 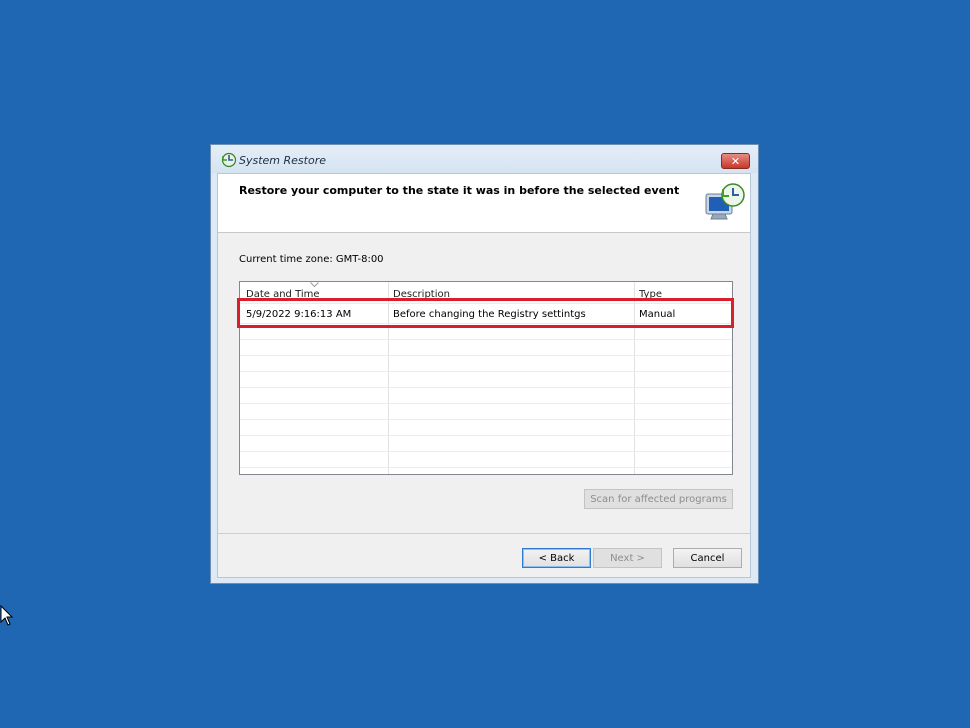 I want to click on next-button: Next >, so click(x=627, y=558).